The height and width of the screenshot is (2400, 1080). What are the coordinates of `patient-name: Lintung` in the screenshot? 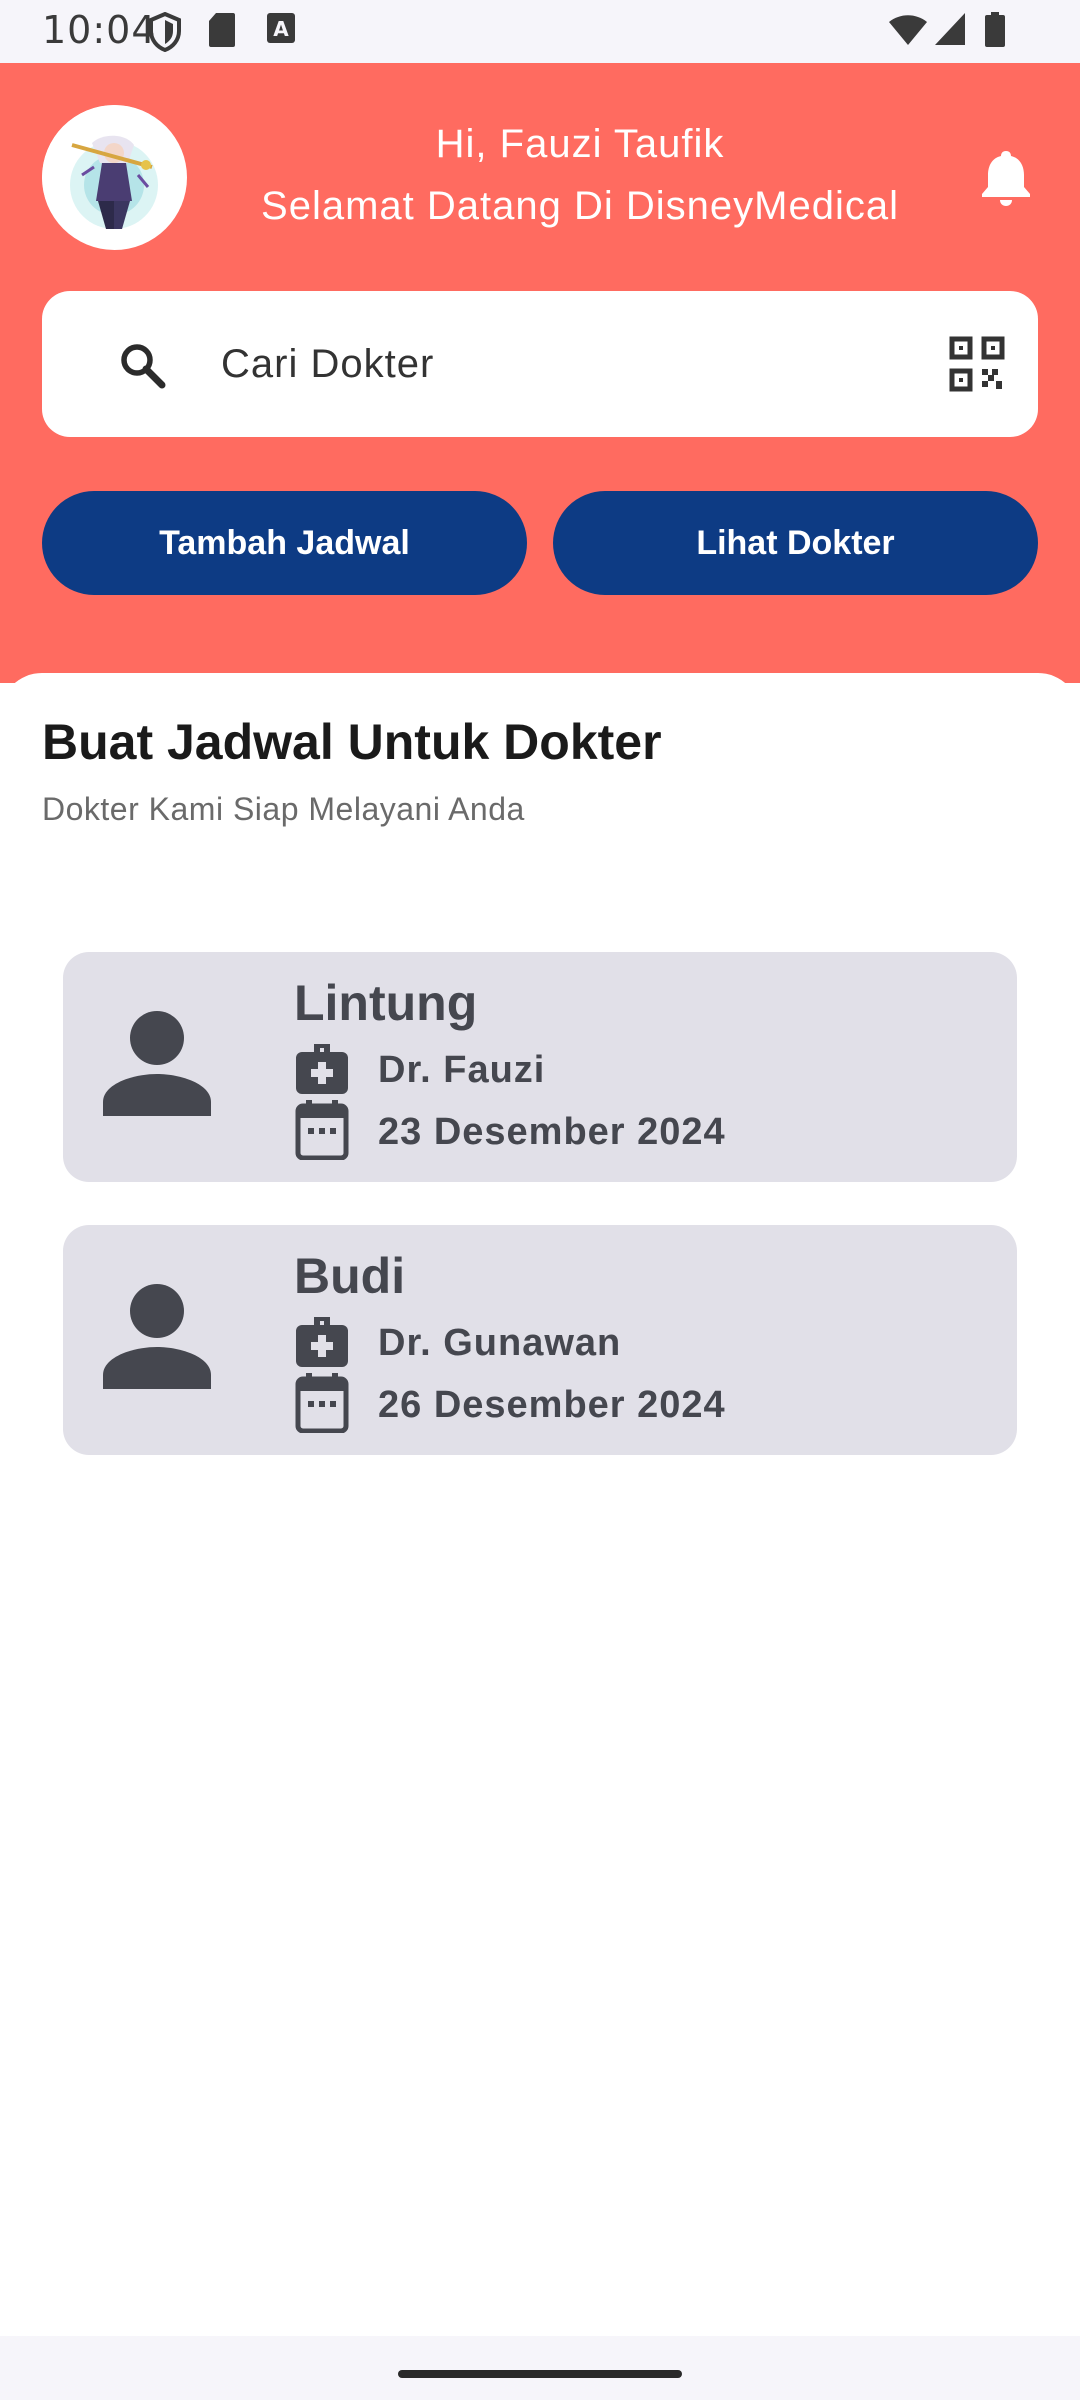 It's located at (386, 1003).